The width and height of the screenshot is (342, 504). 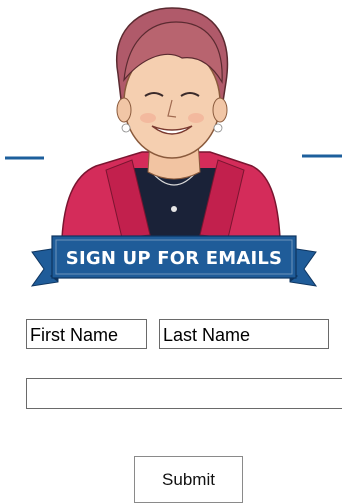 What do you see at coordinates (174, 258) in the screenshot?
I see `banner-text: SIGN UP FOR EMAILS` at bounding box center [174, 258].